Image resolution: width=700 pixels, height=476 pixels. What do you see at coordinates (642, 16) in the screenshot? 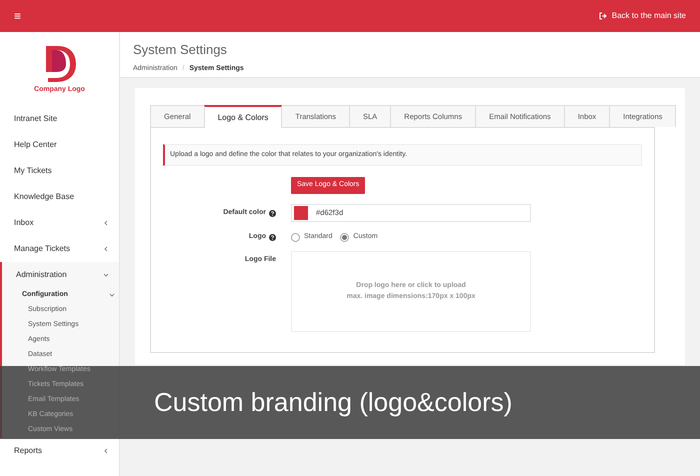
I see `back-link: Back to the main site` at bounding box center [642, 16].